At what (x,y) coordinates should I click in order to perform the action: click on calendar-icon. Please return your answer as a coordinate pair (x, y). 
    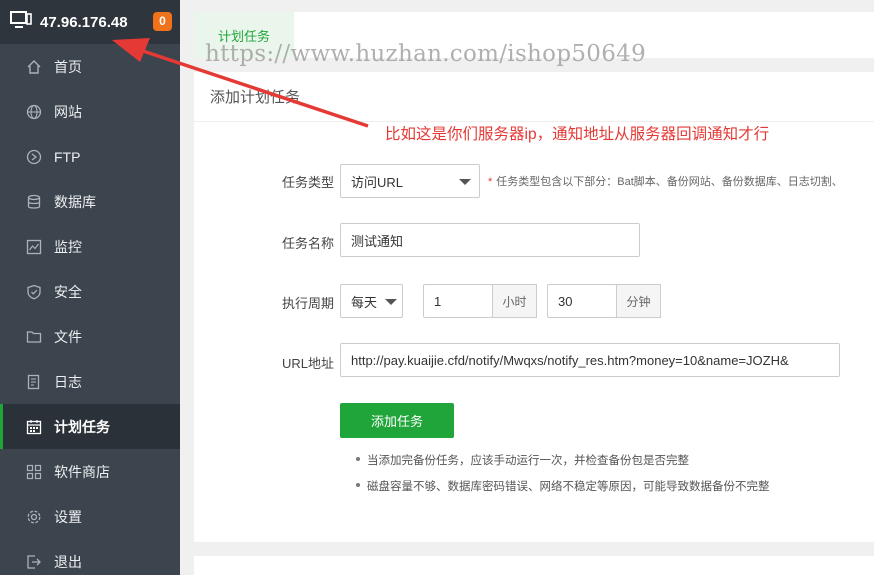
    Looking at the image, I should click on (34, 427).